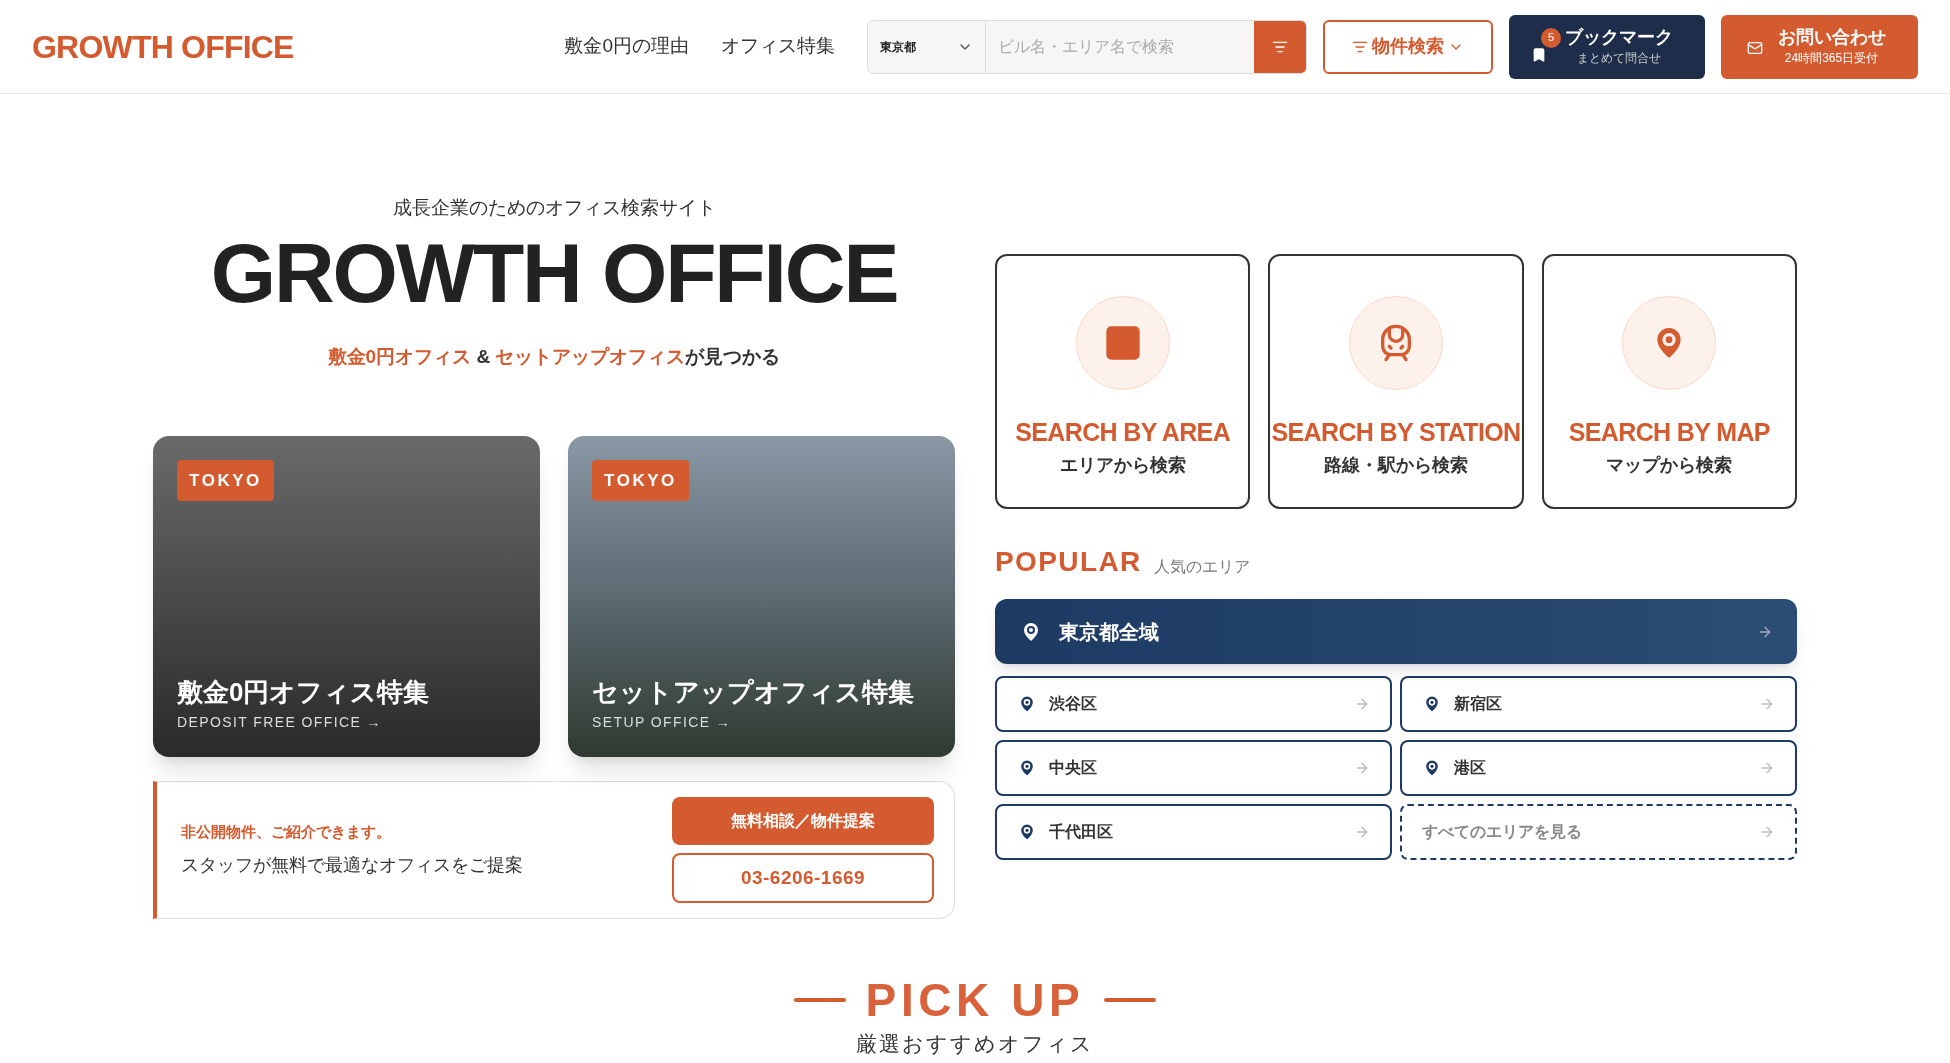 The height and width of the screenshot is (1063, 1950). I want to click on search-method-title: SEARCH BY AREA, so click(1123, 432).